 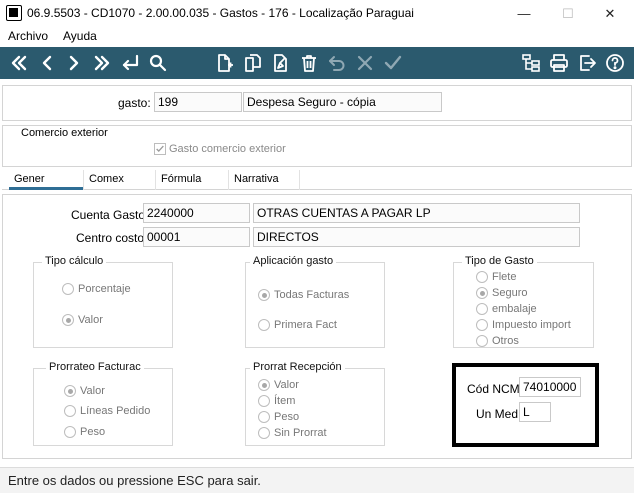 I want to click on tipo-calculo-group: Tipo cálculo Porcentaje Valor, so click(x=103, y=301).